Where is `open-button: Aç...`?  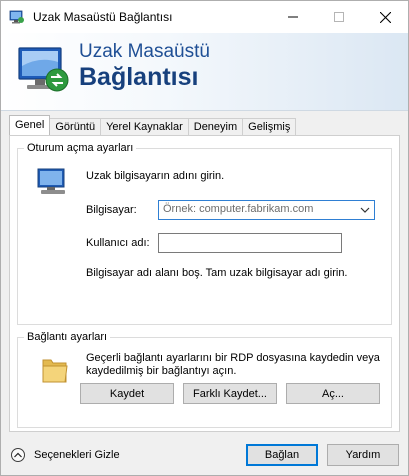
open-button: Aç... is located at coordinates (333, 393).